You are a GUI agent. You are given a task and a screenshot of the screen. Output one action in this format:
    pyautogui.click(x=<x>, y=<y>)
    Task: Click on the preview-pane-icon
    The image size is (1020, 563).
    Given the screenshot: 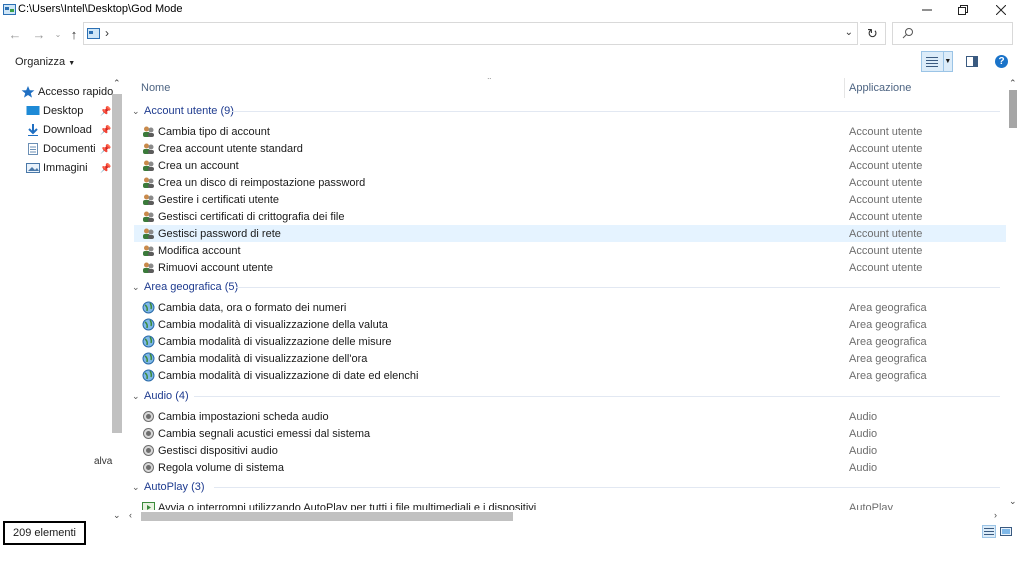 What is the action you would take?
    pyautogui.click(x=972, y=61)
    